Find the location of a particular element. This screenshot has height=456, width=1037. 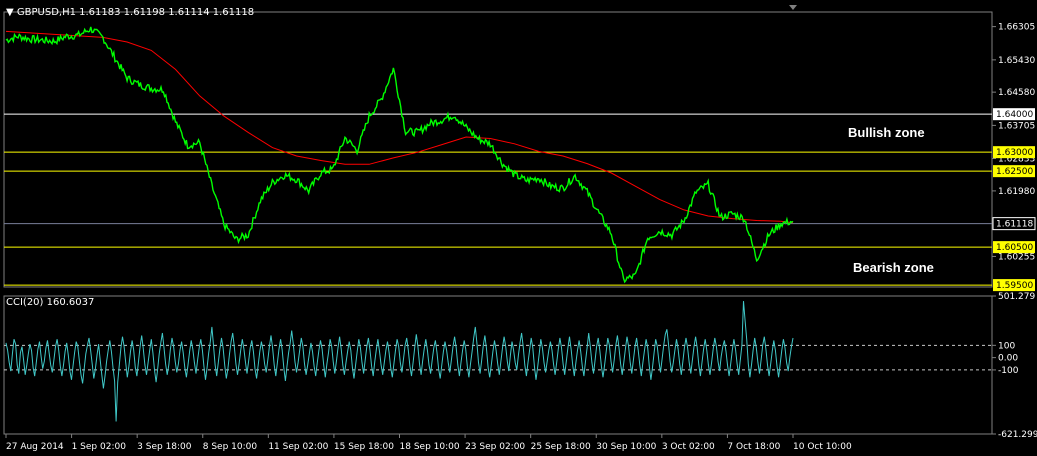

scroll-marker-icon is located at coordinates (793, 7).